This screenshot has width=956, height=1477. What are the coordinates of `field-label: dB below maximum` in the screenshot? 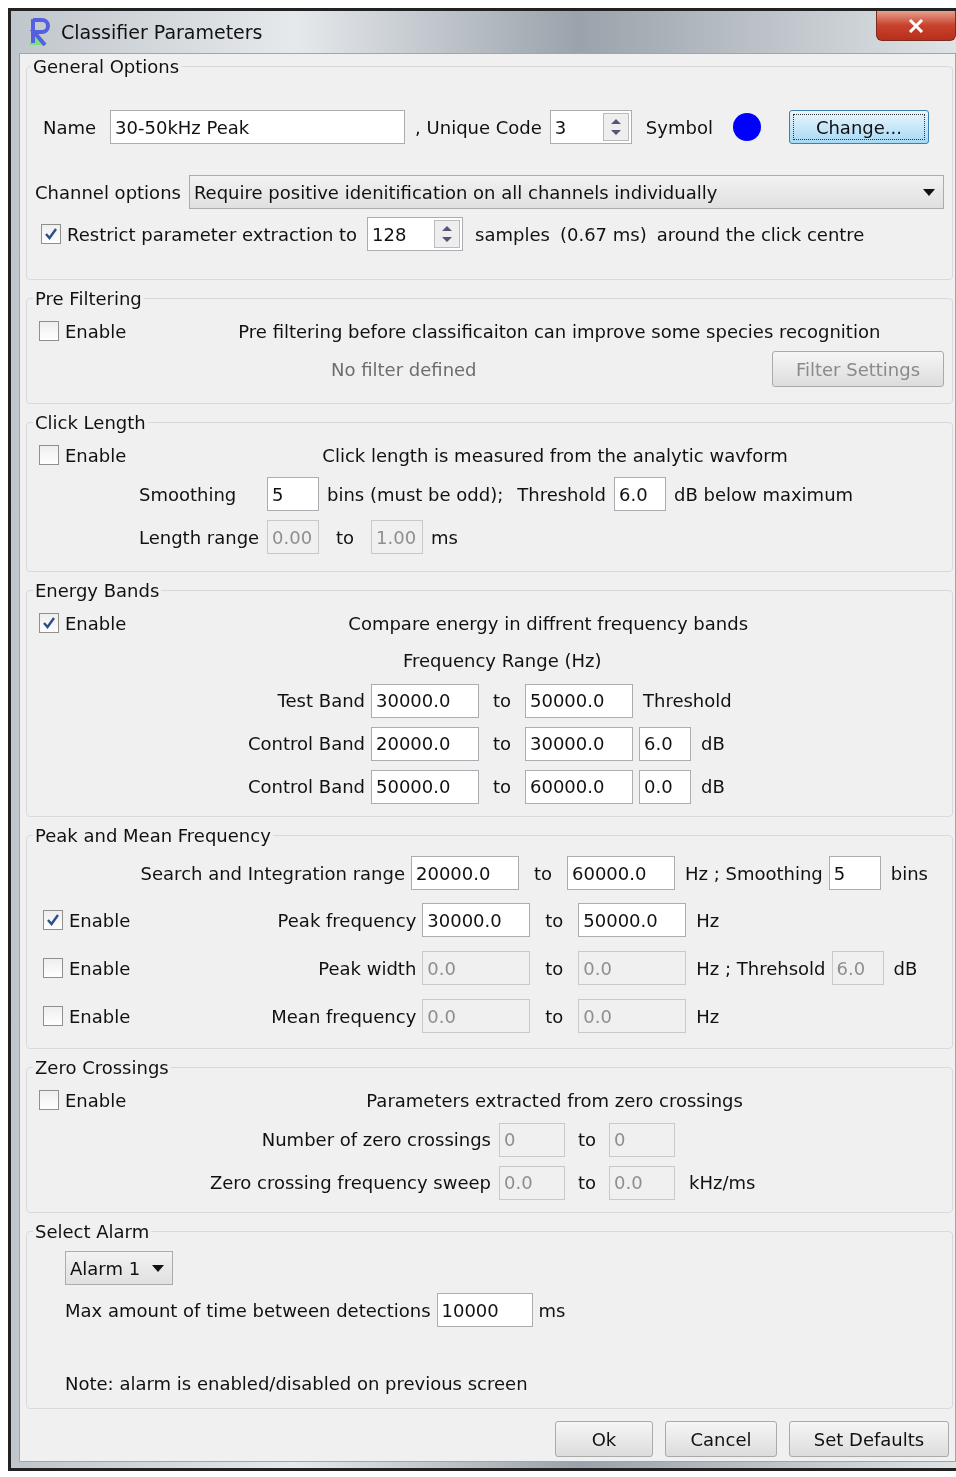 It's located at (763, 494).